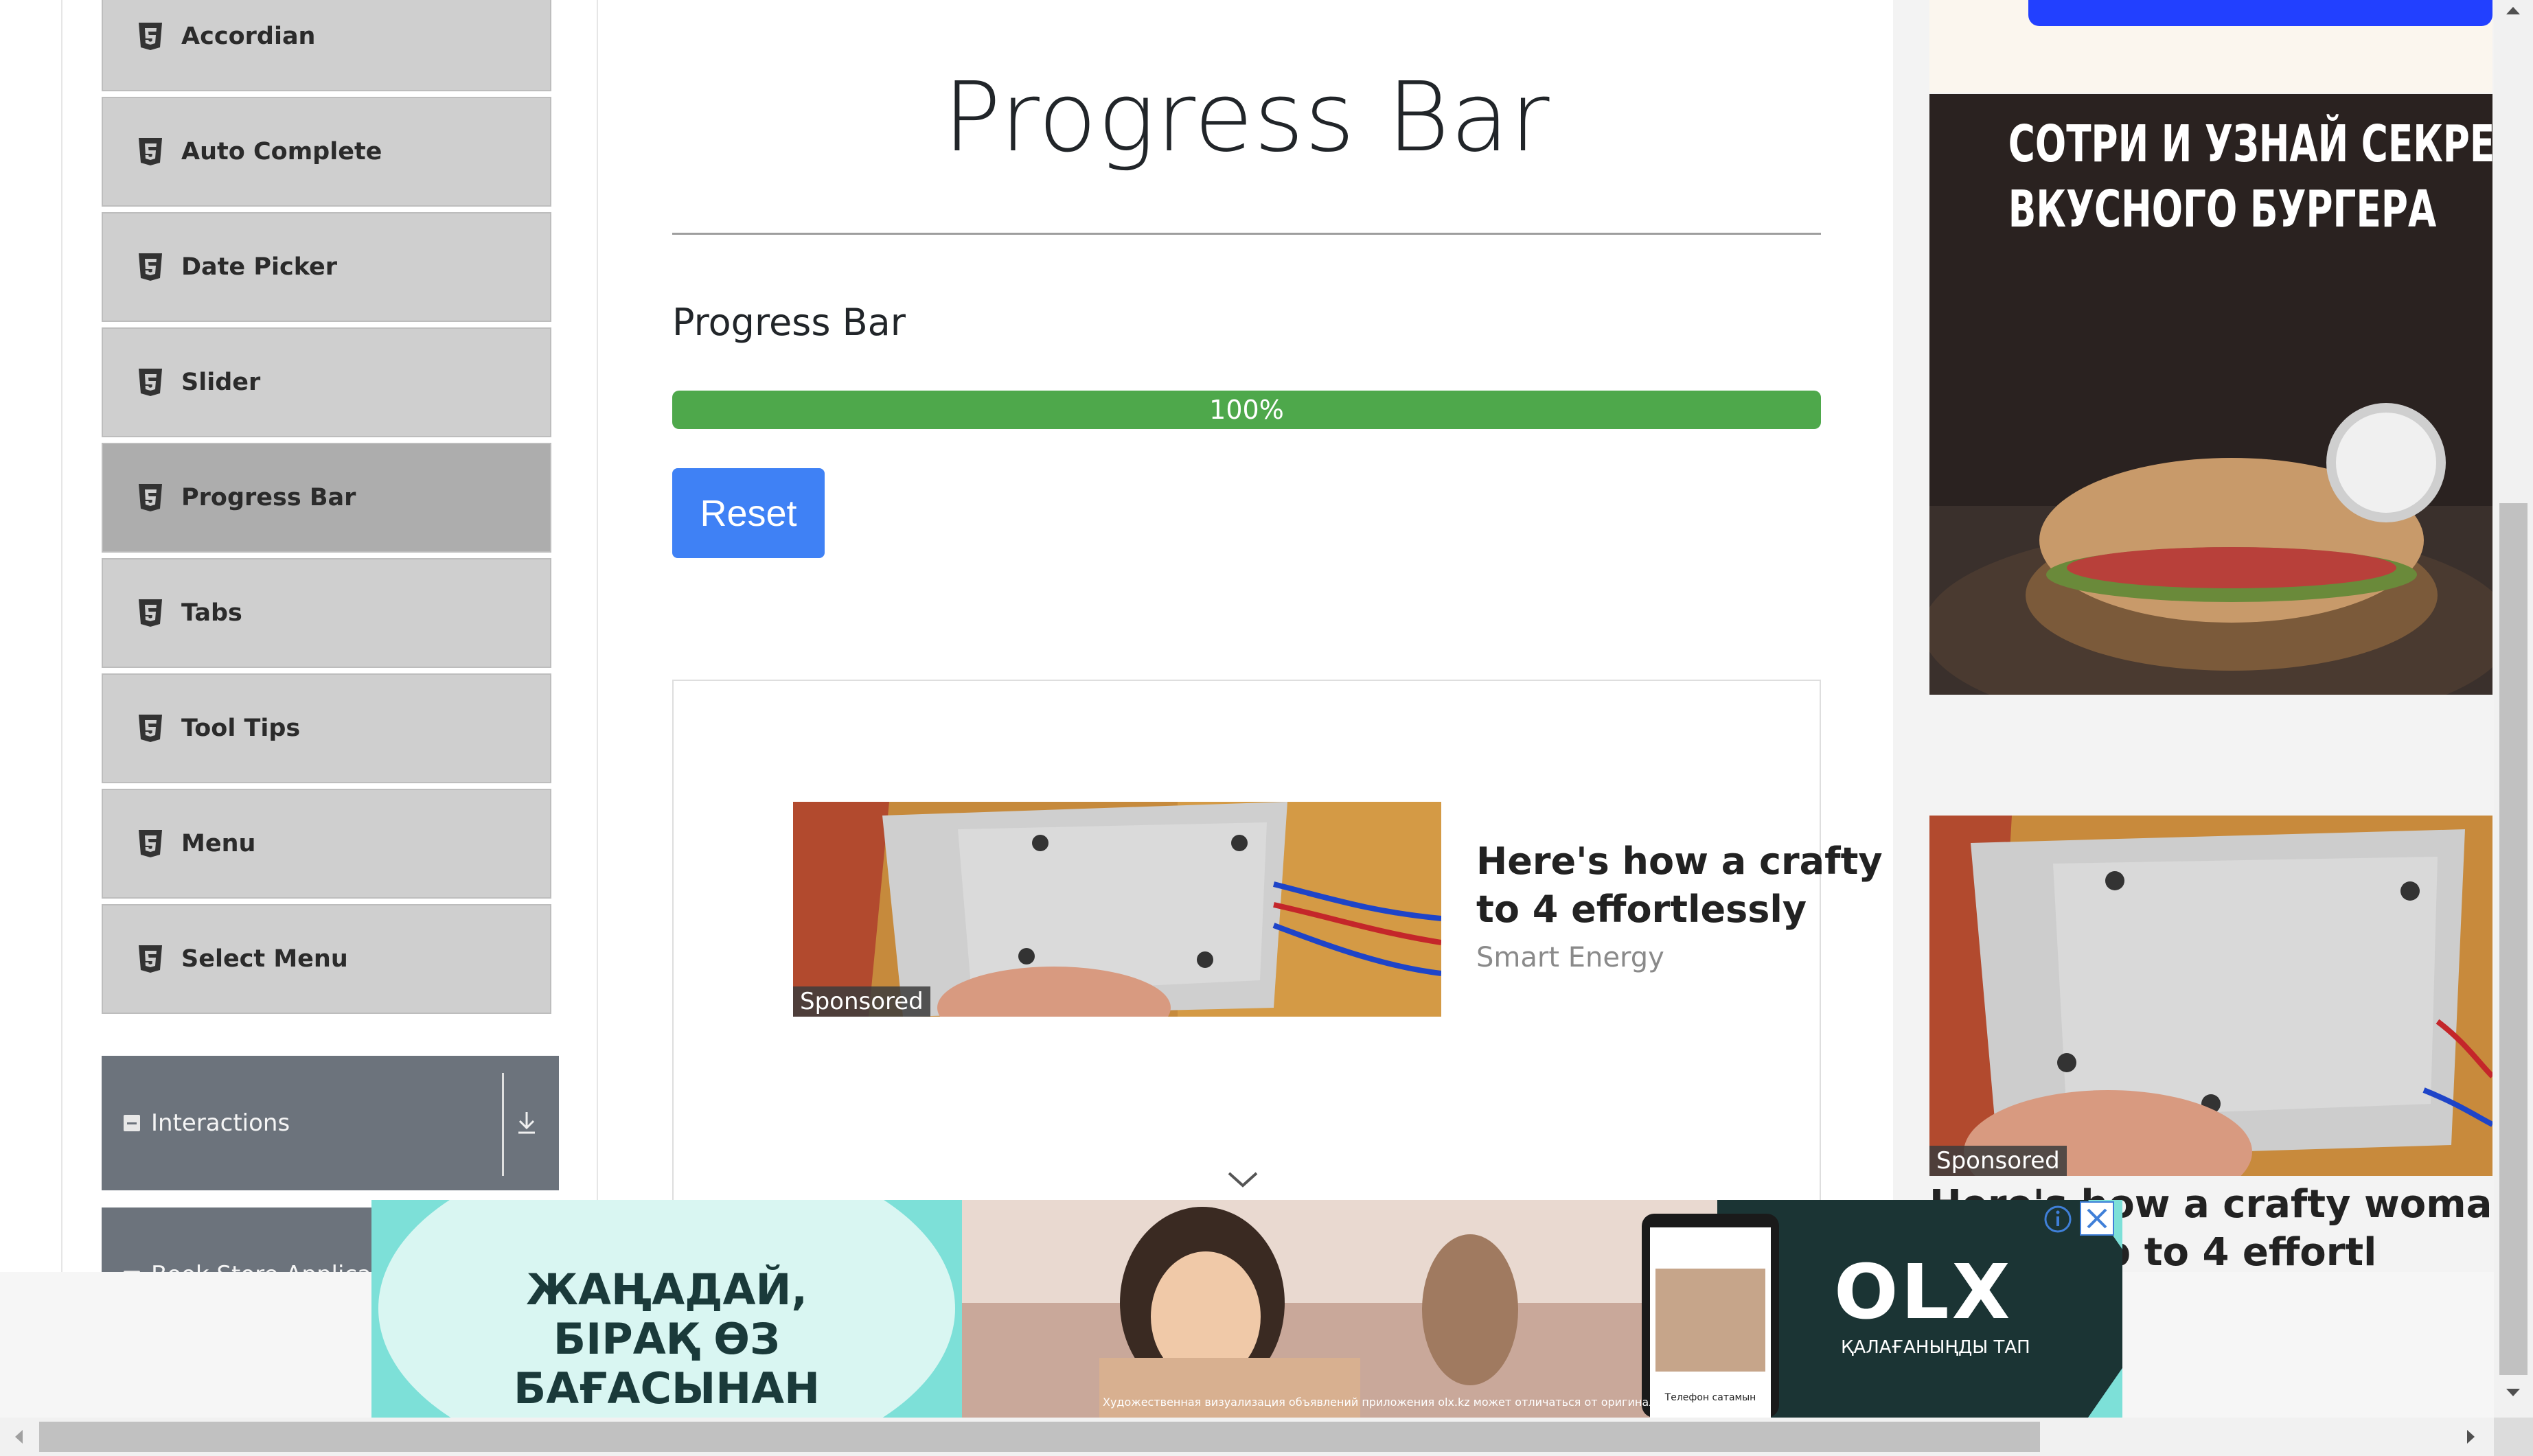 This screenshot has height=1456, width=2533. Describe the element at coordinates (1039, 1437) in the screenshot. I see `horizontal-scrollbar-thumb` at that location.